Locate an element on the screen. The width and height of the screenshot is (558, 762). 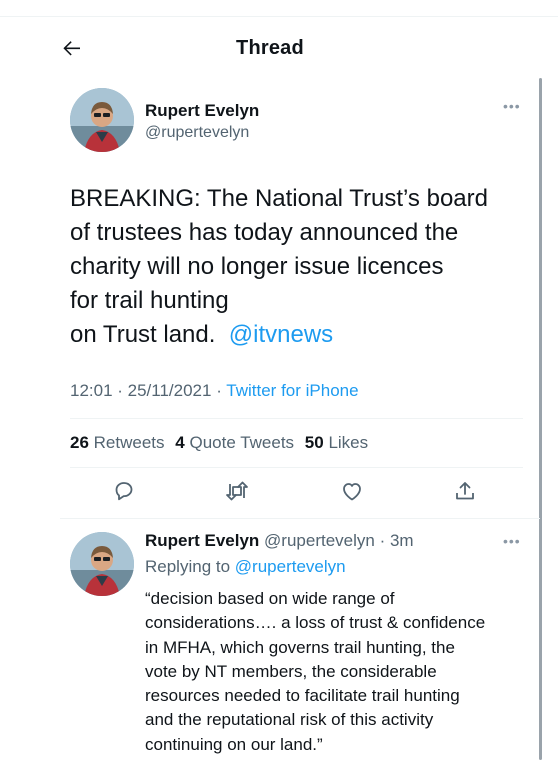
retweet-icon is located at coordinates (237, 491).